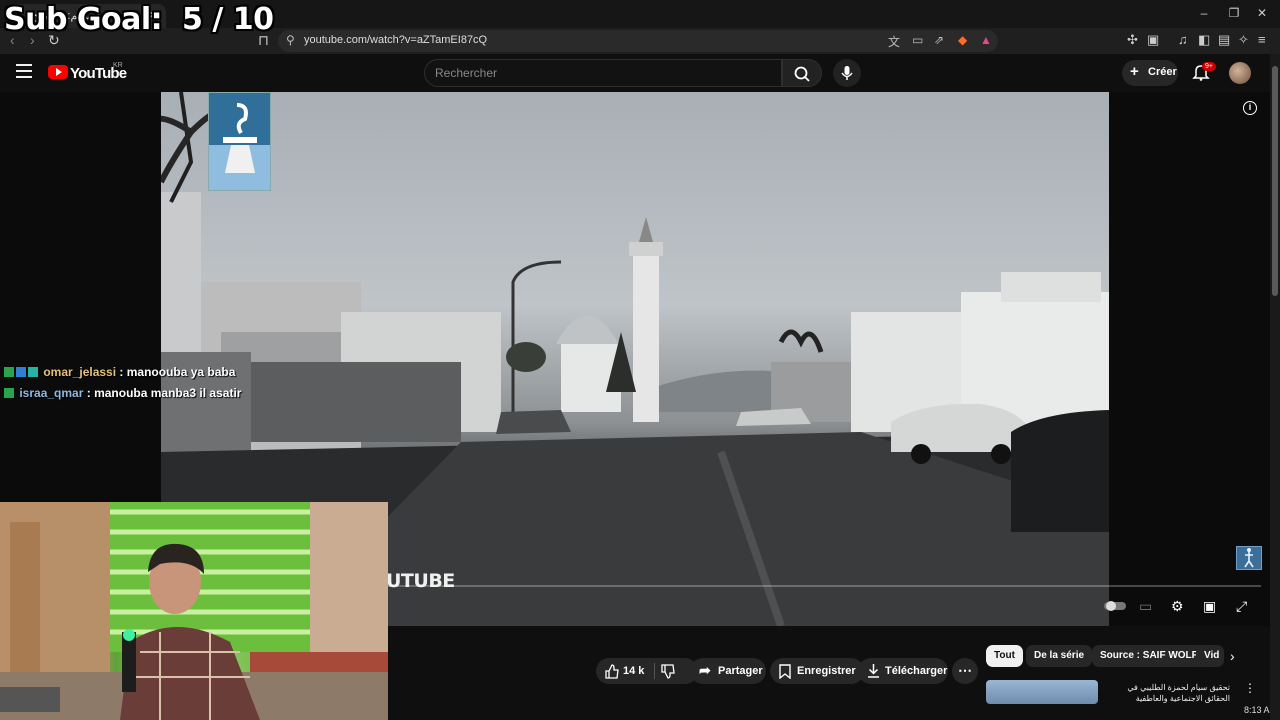 The image size is (1280, 720). I want to click on like-count: 14 k, so click(634, 671).